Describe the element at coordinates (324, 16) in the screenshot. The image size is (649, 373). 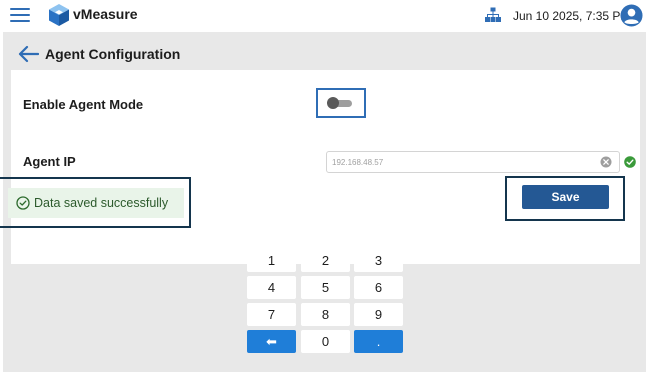
I see `top-bar: vMeasure Jun 10 2025, 7:35 PM` at that location.